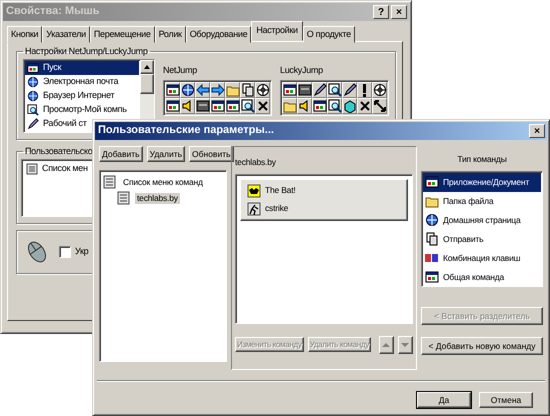  What do you see at coordinates (59, 151) in the screenshot?
I see `group-title: Пользовательско` at bounding box center [59, 151].